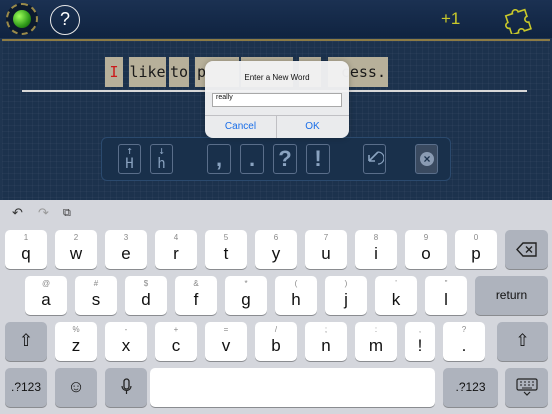  I want to click on numbers-key-left: .?123, so click(26, 387).